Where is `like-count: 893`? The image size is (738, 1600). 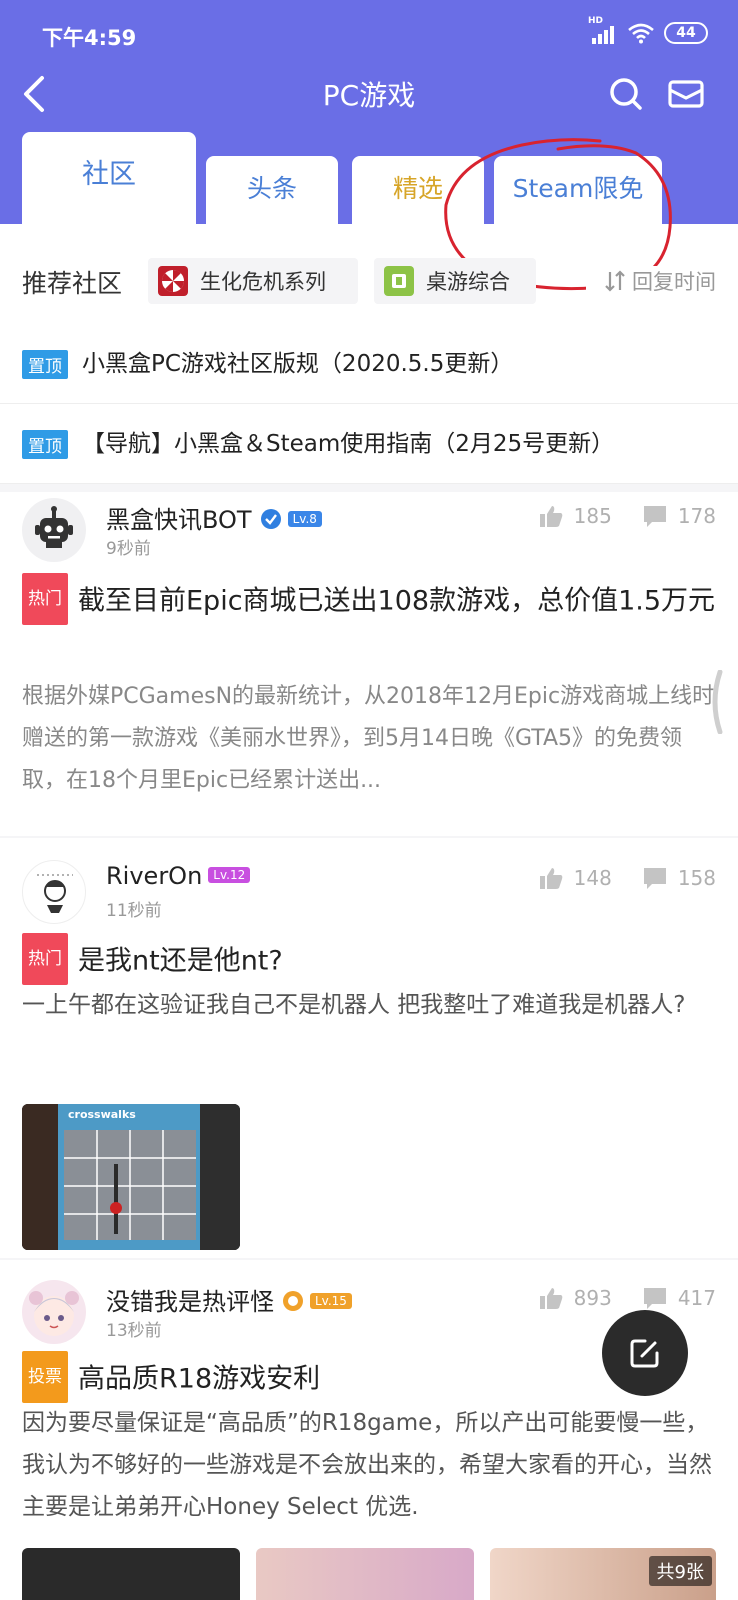
like-count: 893 is located at coordinates (592, 1298).